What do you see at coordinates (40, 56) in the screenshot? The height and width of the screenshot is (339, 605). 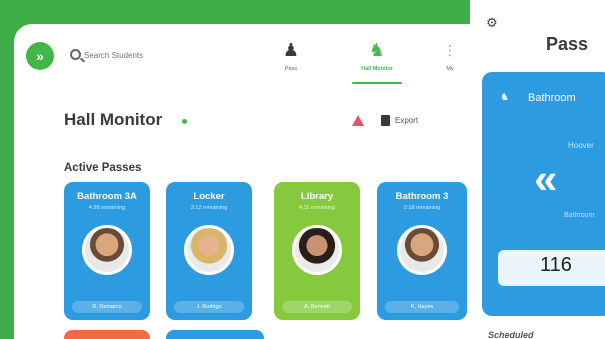 I see `logo-button: »` at bounding box center [40, 56].